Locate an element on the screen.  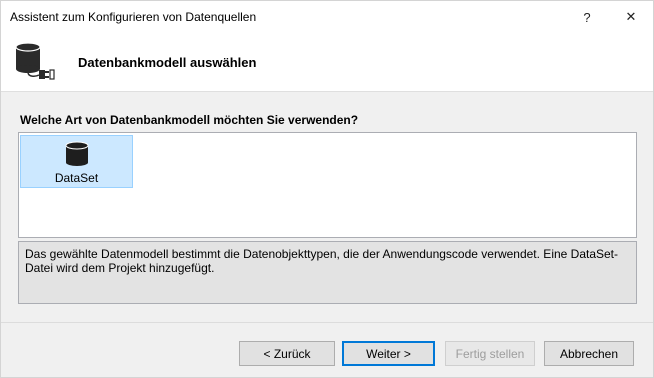
database-connect-icon is located at coordinates (35, 61).